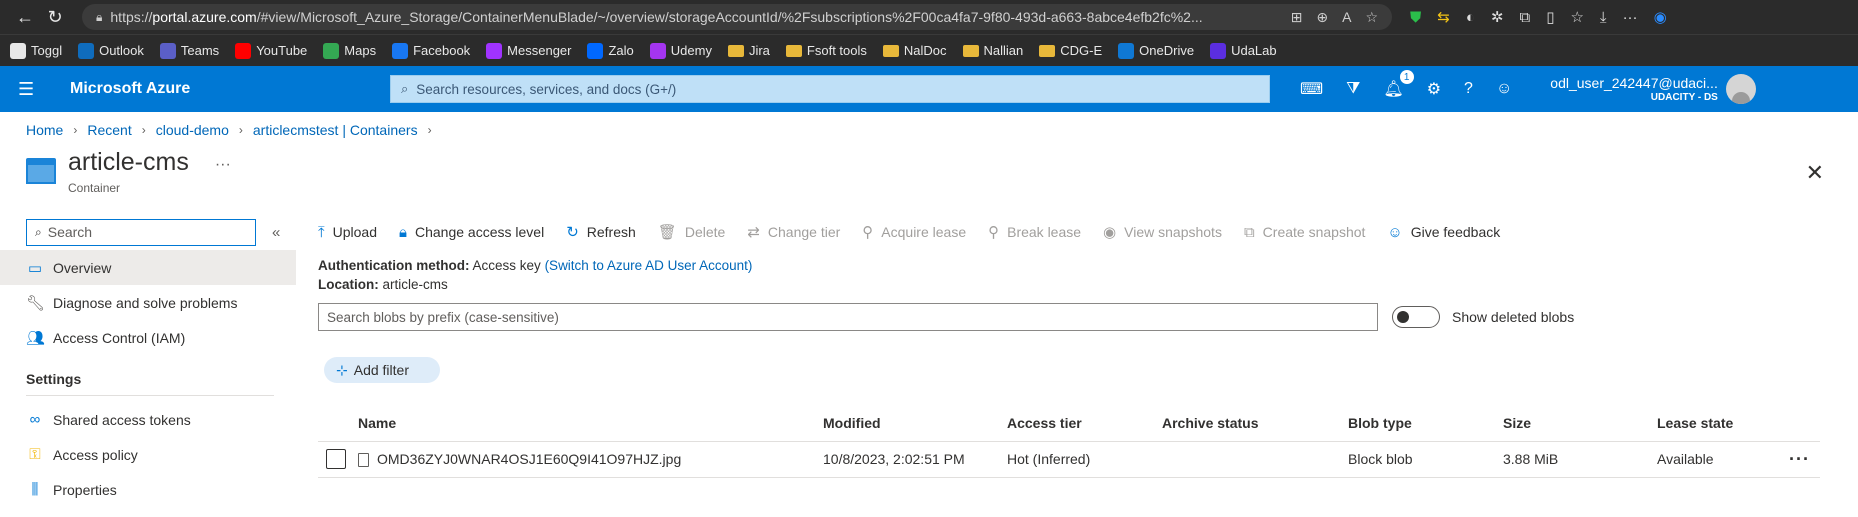  I want to click on hamburger-menu-icon: ☰, so click(29, 89).